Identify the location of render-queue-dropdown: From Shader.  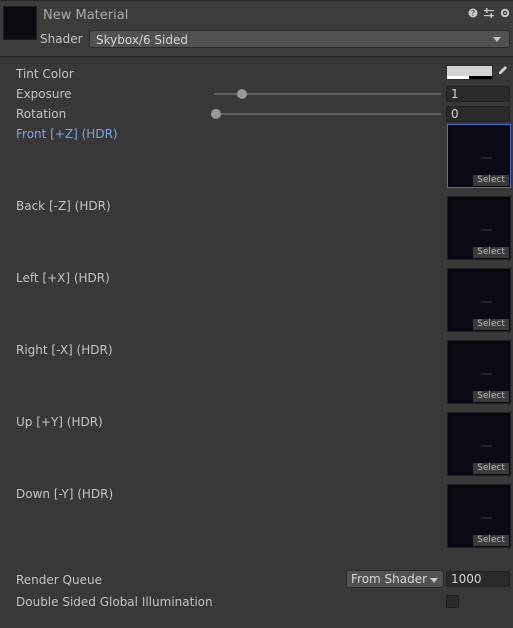
(395, 579).